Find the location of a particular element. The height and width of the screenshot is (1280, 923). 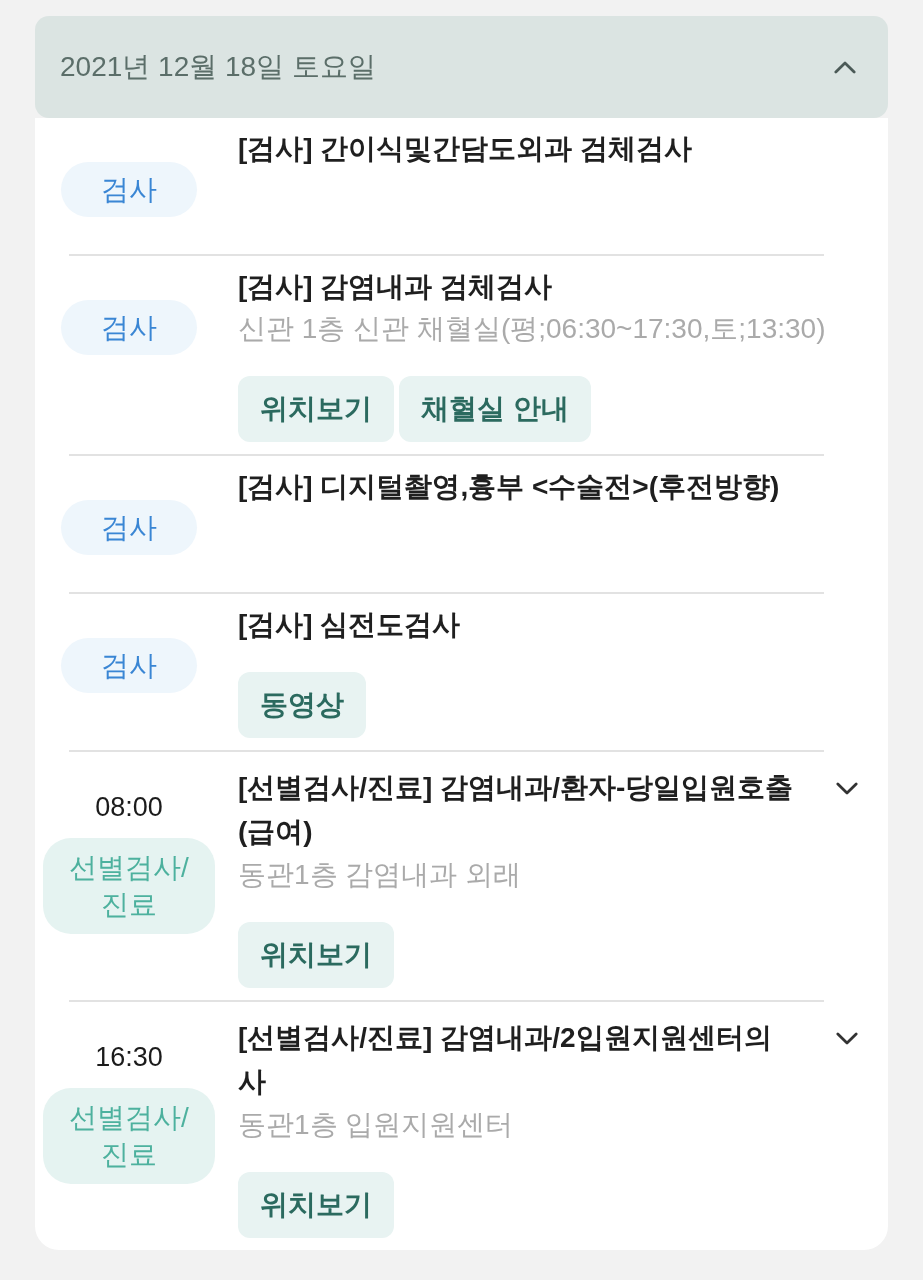

location-text: 신관 1층 신관 채혈실(평;06:30~17:30,토;13:30) is located at coordinates (532, 329).